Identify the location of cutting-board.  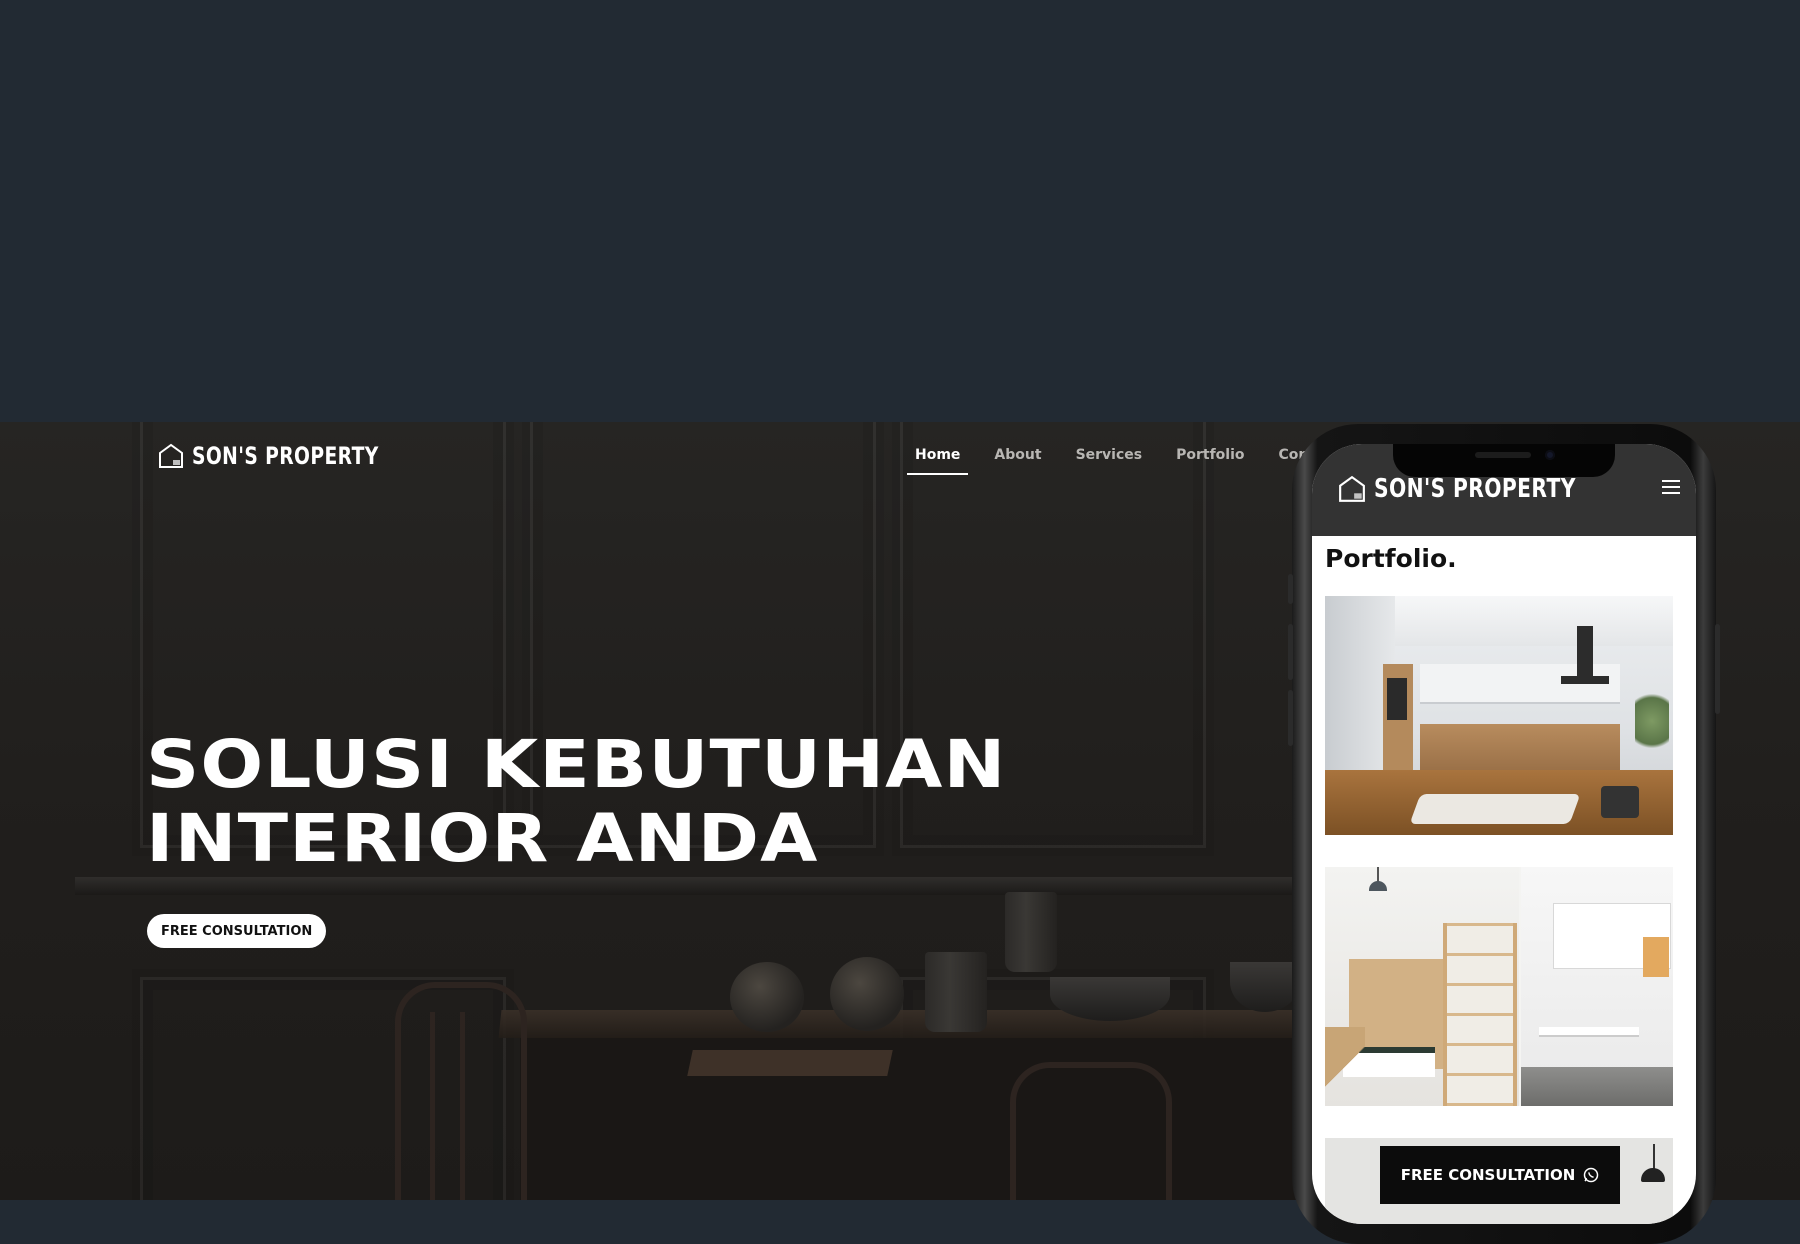
(790, 1063).